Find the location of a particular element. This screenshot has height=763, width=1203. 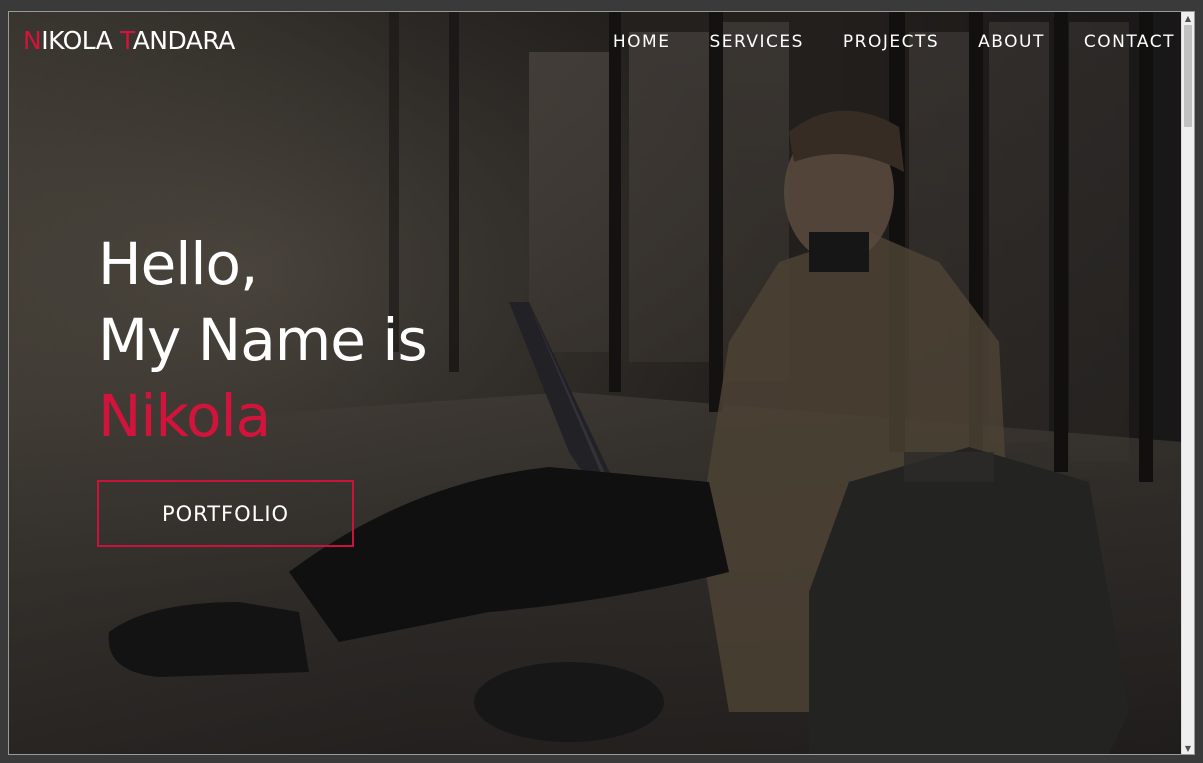

logo-first-rest: IKOLA is located at coordinates (80, 40).